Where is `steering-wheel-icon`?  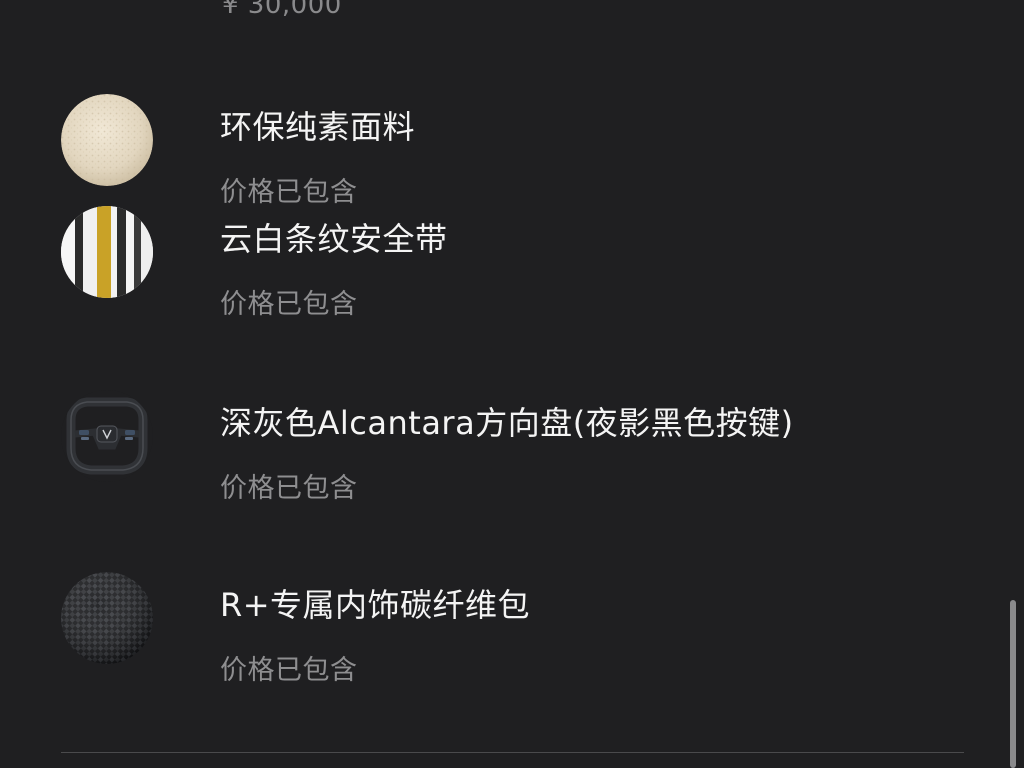 steering-wheel-icon is located at coordinates (107, 436).